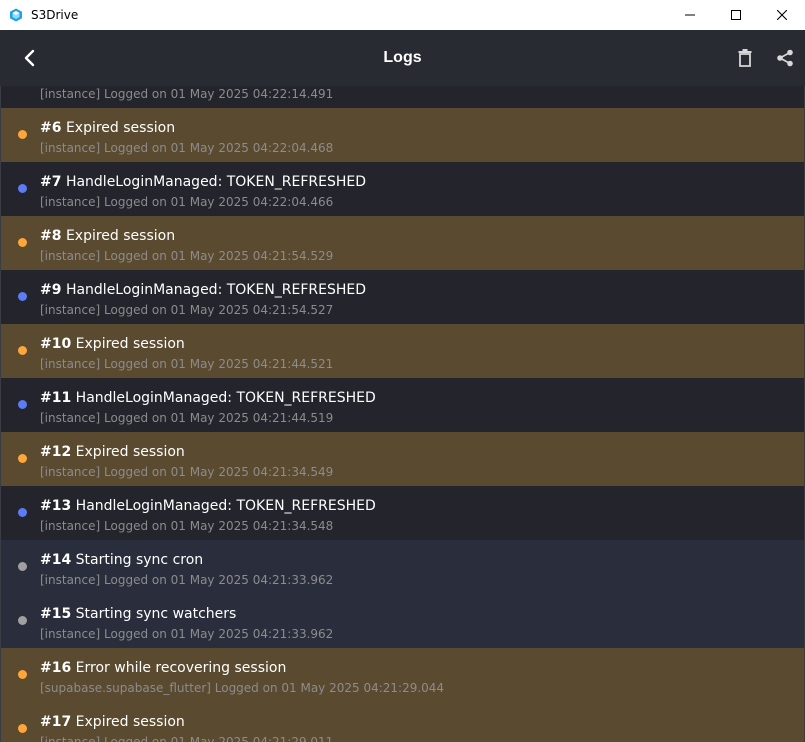 This screenshot has height=742, width=805. What do you see at coordinates (51, 236) in the screenshot?
I see `log-number: #8` at bounding box center [51, 236].